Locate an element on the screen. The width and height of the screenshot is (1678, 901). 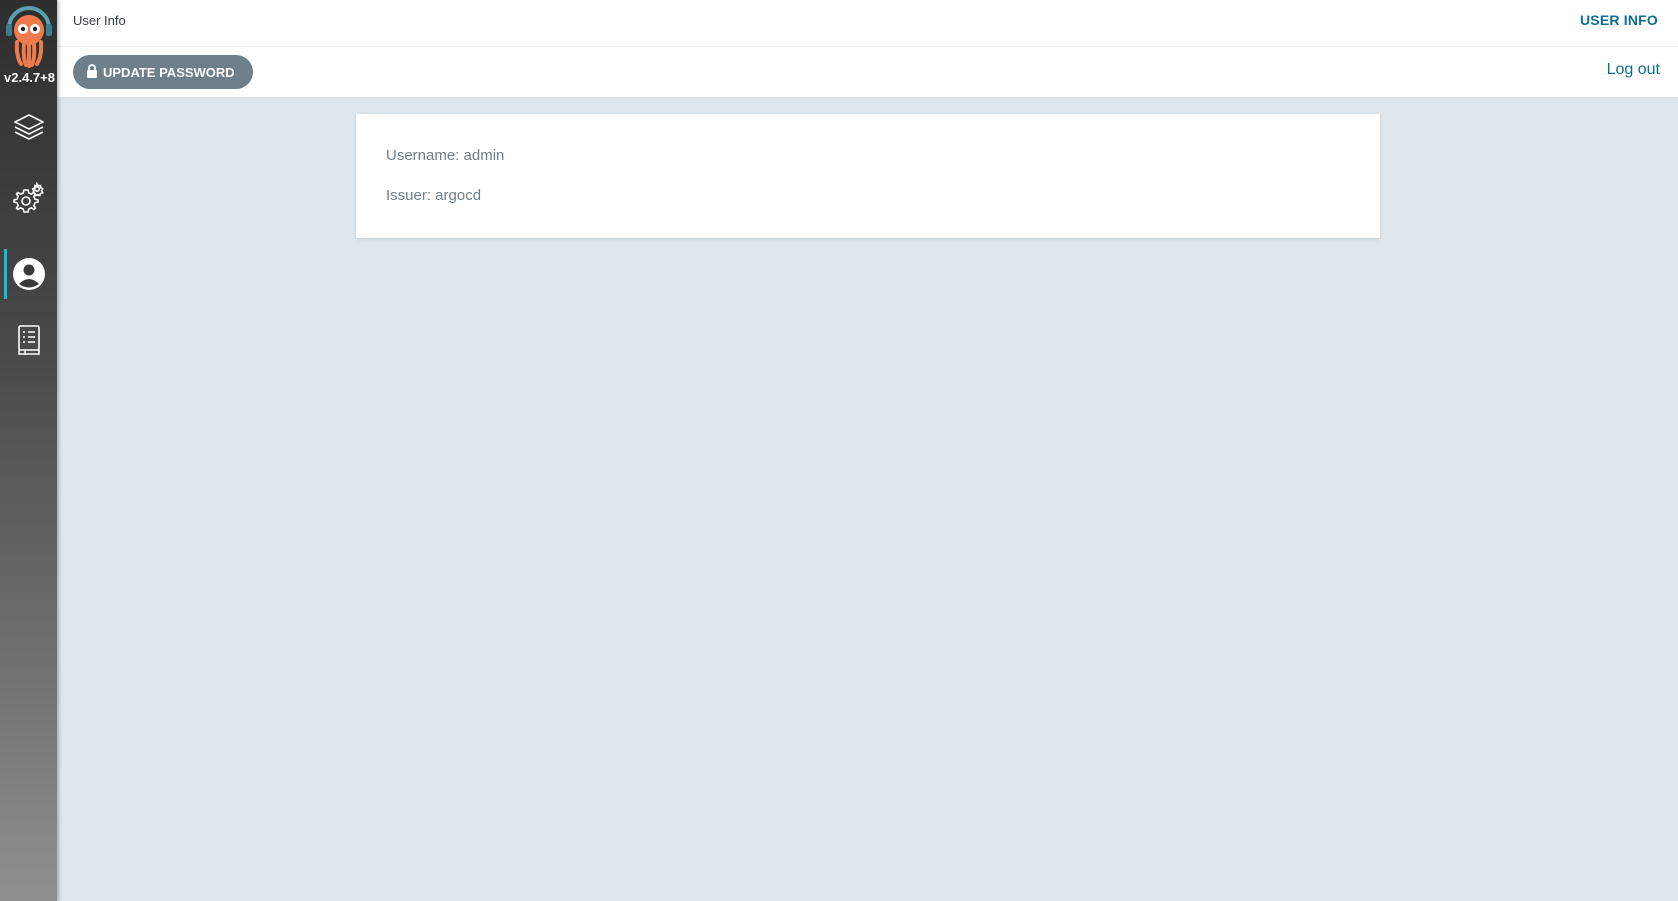
sidebar-item-user-info is located at coordinates (28, 274).